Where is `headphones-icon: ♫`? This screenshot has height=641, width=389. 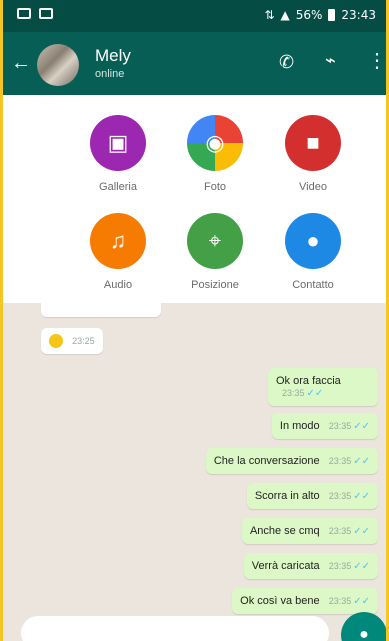 headphones-icon: ♫ is located at coordinates (118, 241).